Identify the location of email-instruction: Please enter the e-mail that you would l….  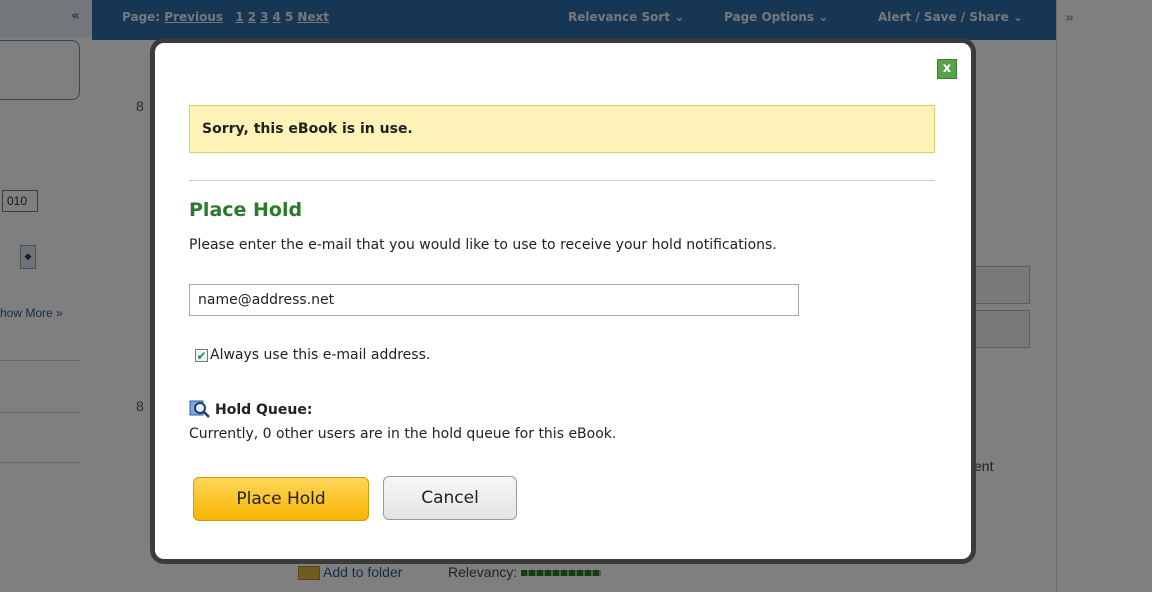
(483, 245).